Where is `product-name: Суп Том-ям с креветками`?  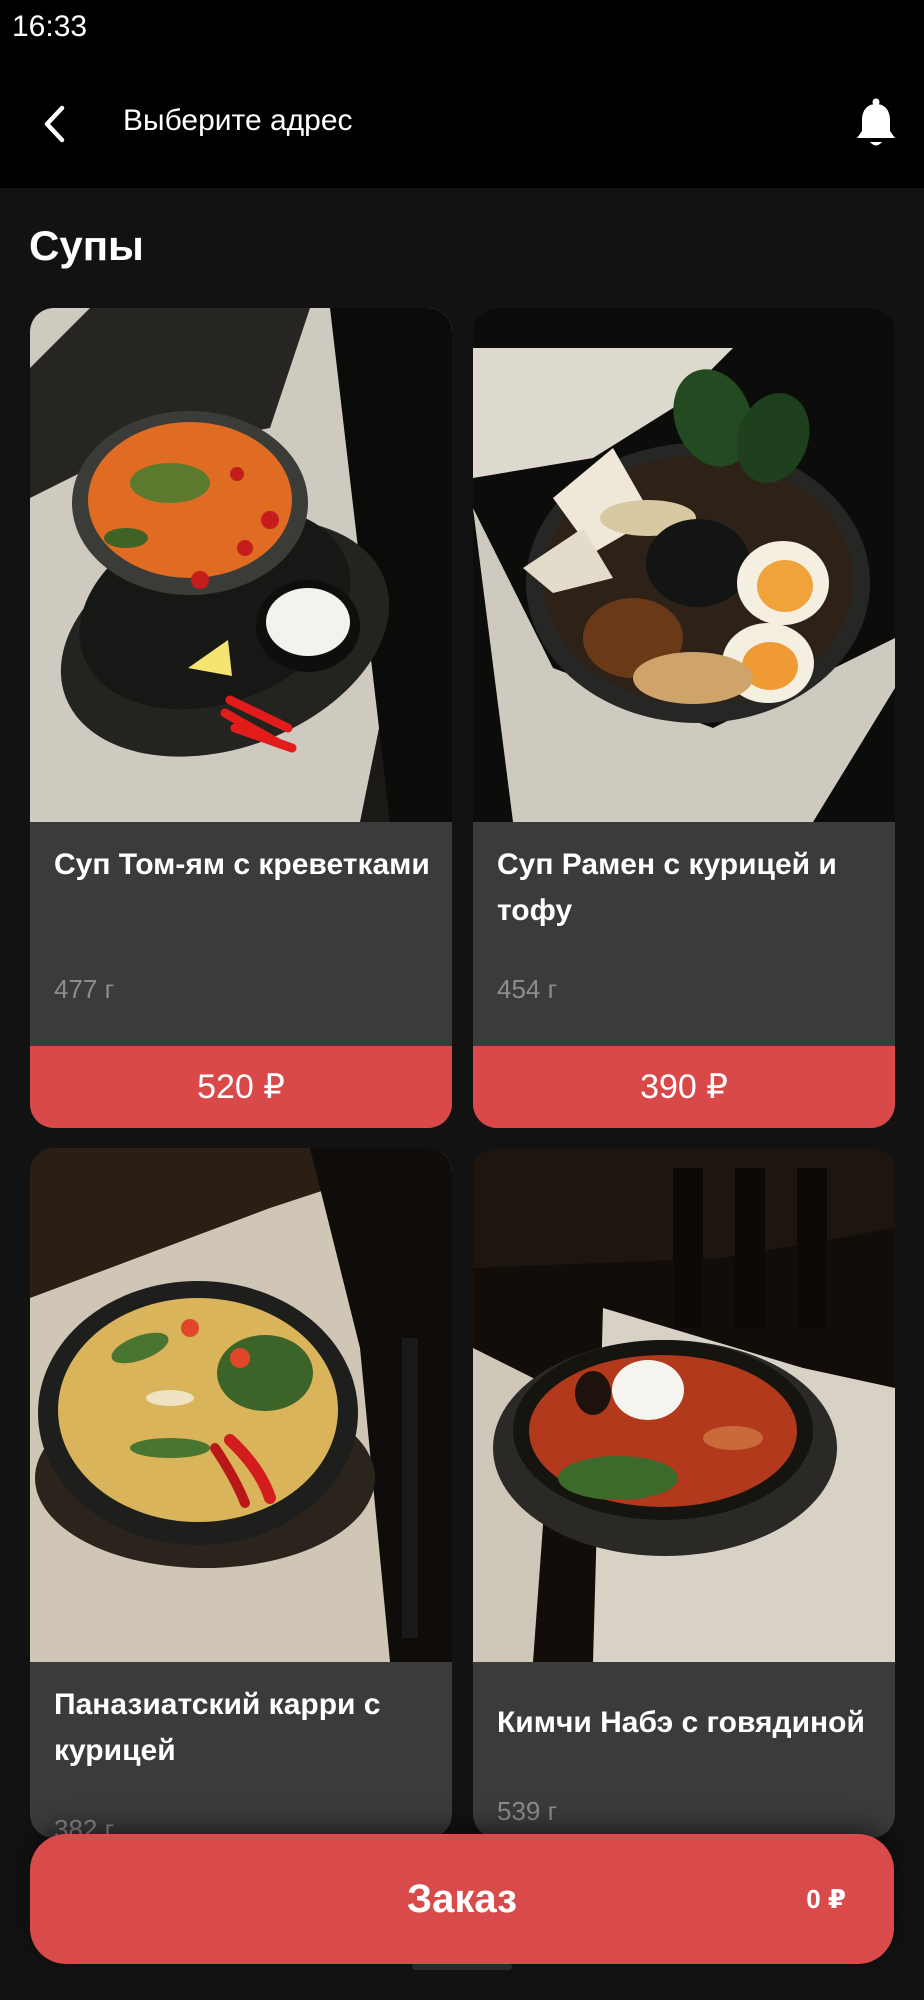 product-name: Суп Том-ям с креветками is located at coordinates (242, 864).